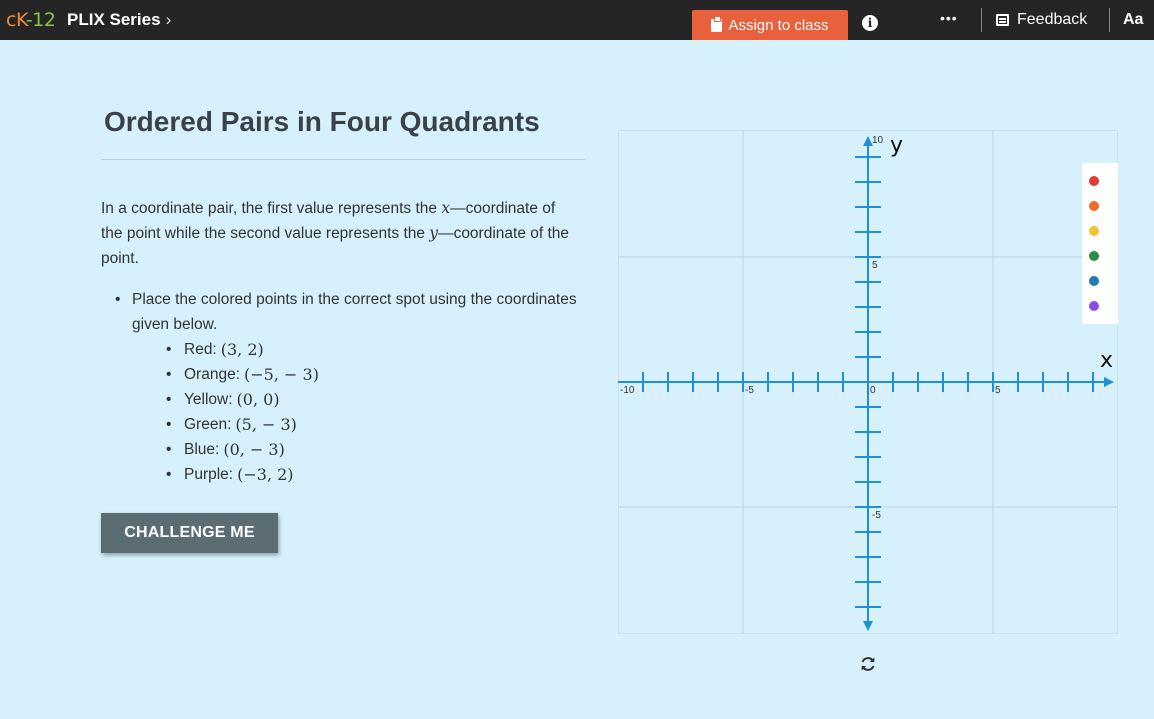 This screenshot has height=719, width=1154. What do you see at coordinates (209, 474) in the screenshot?
I see `point-label: Purple:` at bounding box center [209, 474].